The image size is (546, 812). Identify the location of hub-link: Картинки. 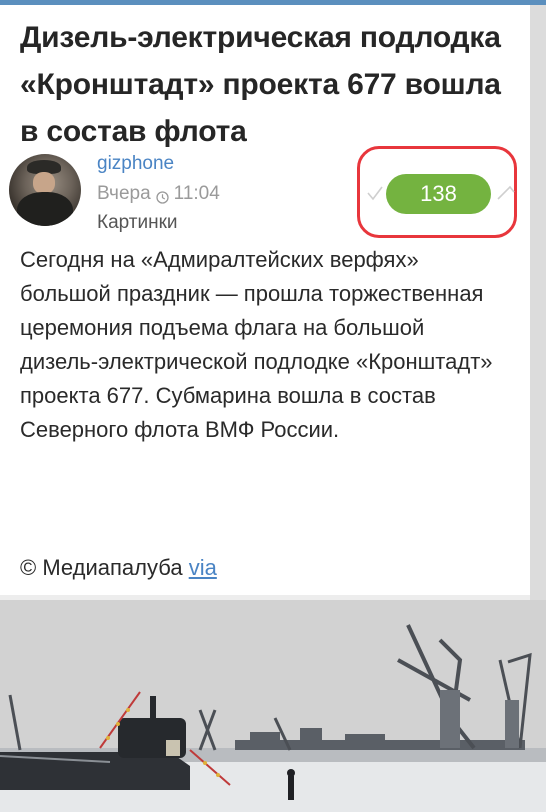
(137, 223).